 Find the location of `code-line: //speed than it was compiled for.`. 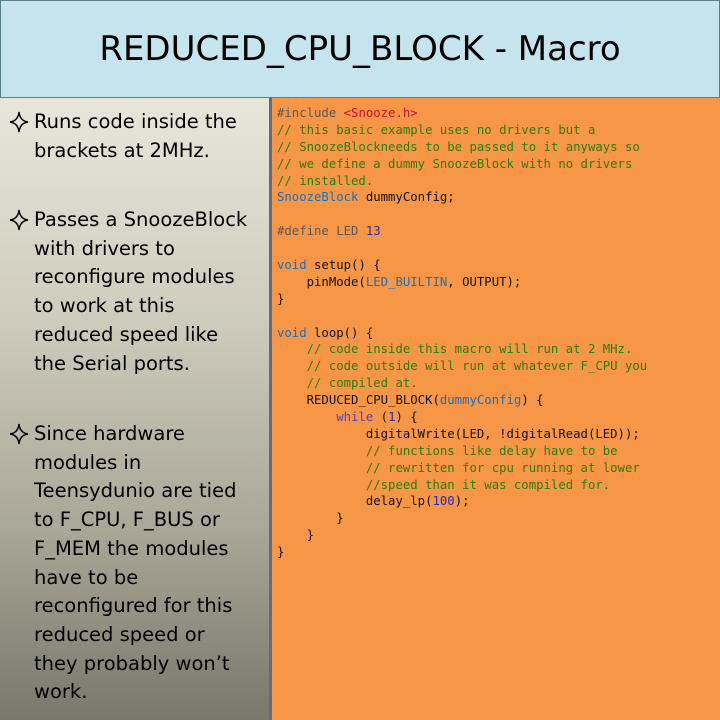

code-line: //speed than it was compiled for. is located at coordinates (462, 485).